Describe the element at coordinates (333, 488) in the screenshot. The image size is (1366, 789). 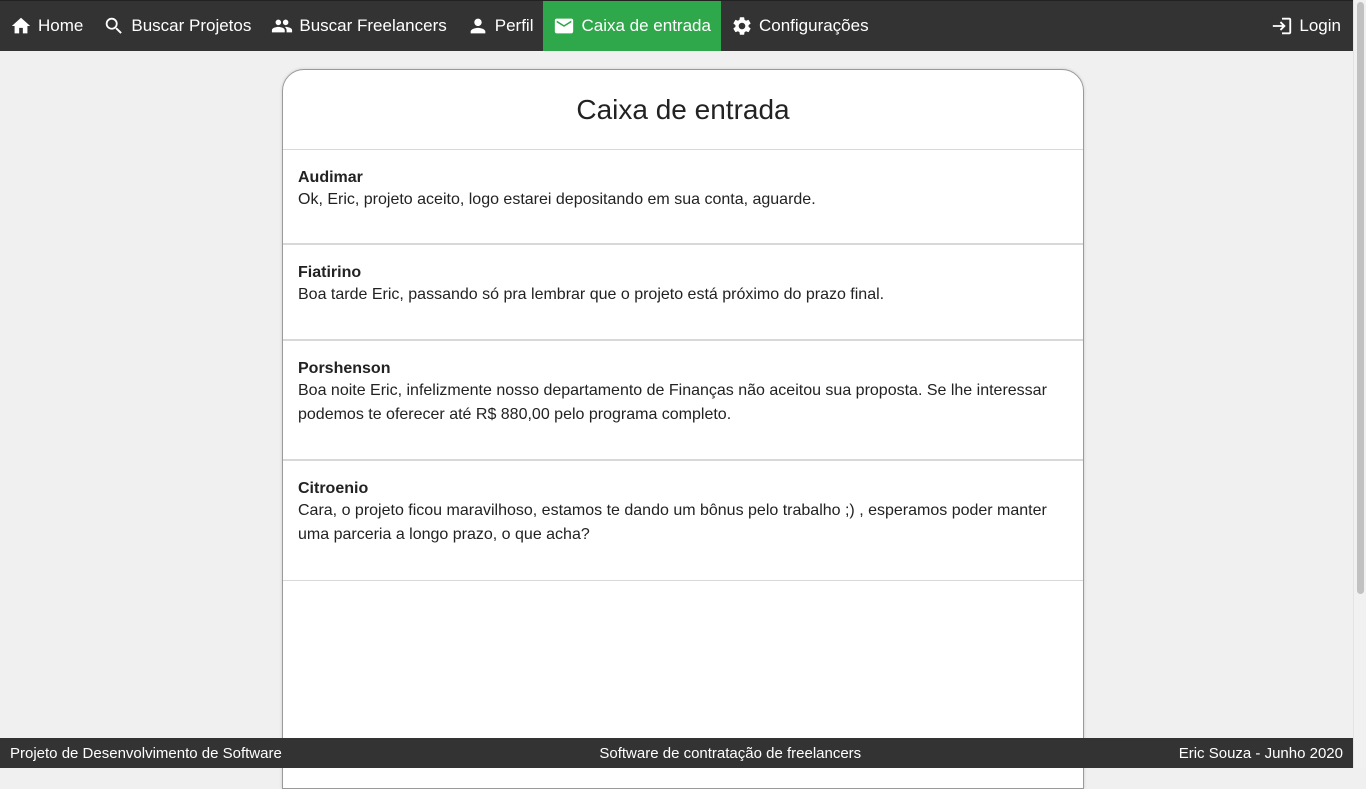
I see `message-sender: Citroenio` at that location.